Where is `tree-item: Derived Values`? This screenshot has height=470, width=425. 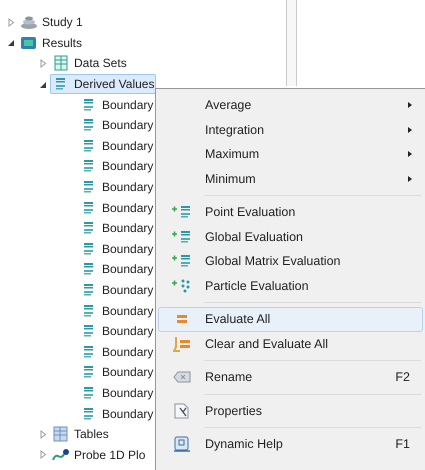
tree-item: Derived Values is located at coordinates (103, 84).